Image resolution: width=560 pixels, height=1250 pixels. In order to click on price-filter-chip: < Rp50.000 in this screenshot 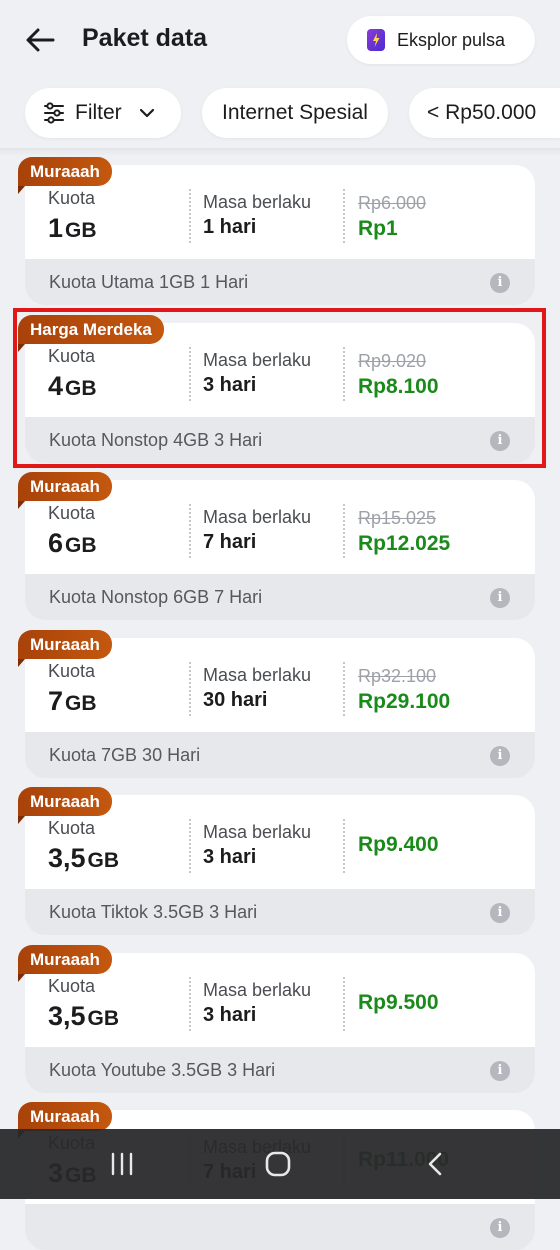, I will do `click(484, 113)`.